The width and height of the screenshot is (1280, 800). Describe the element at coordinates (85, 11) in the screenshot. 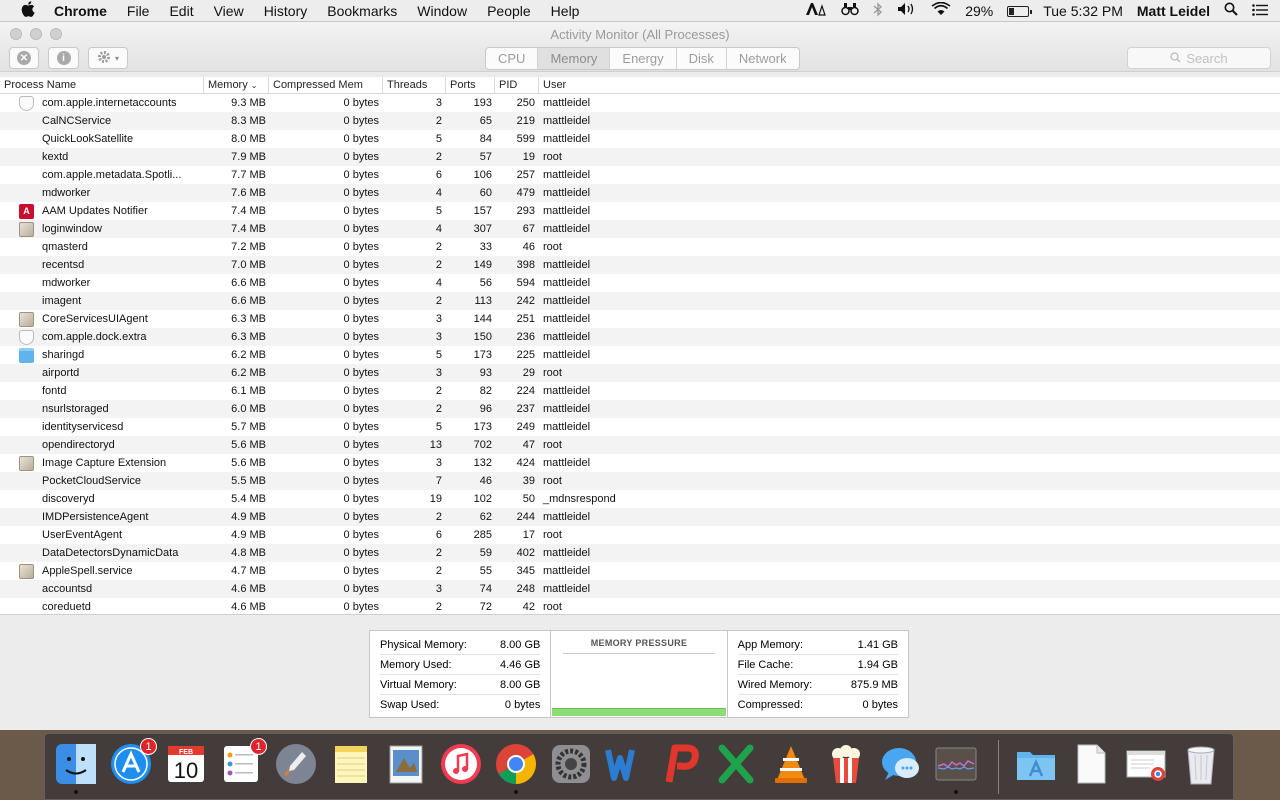

I see `app-menu: Chrome` at that location.